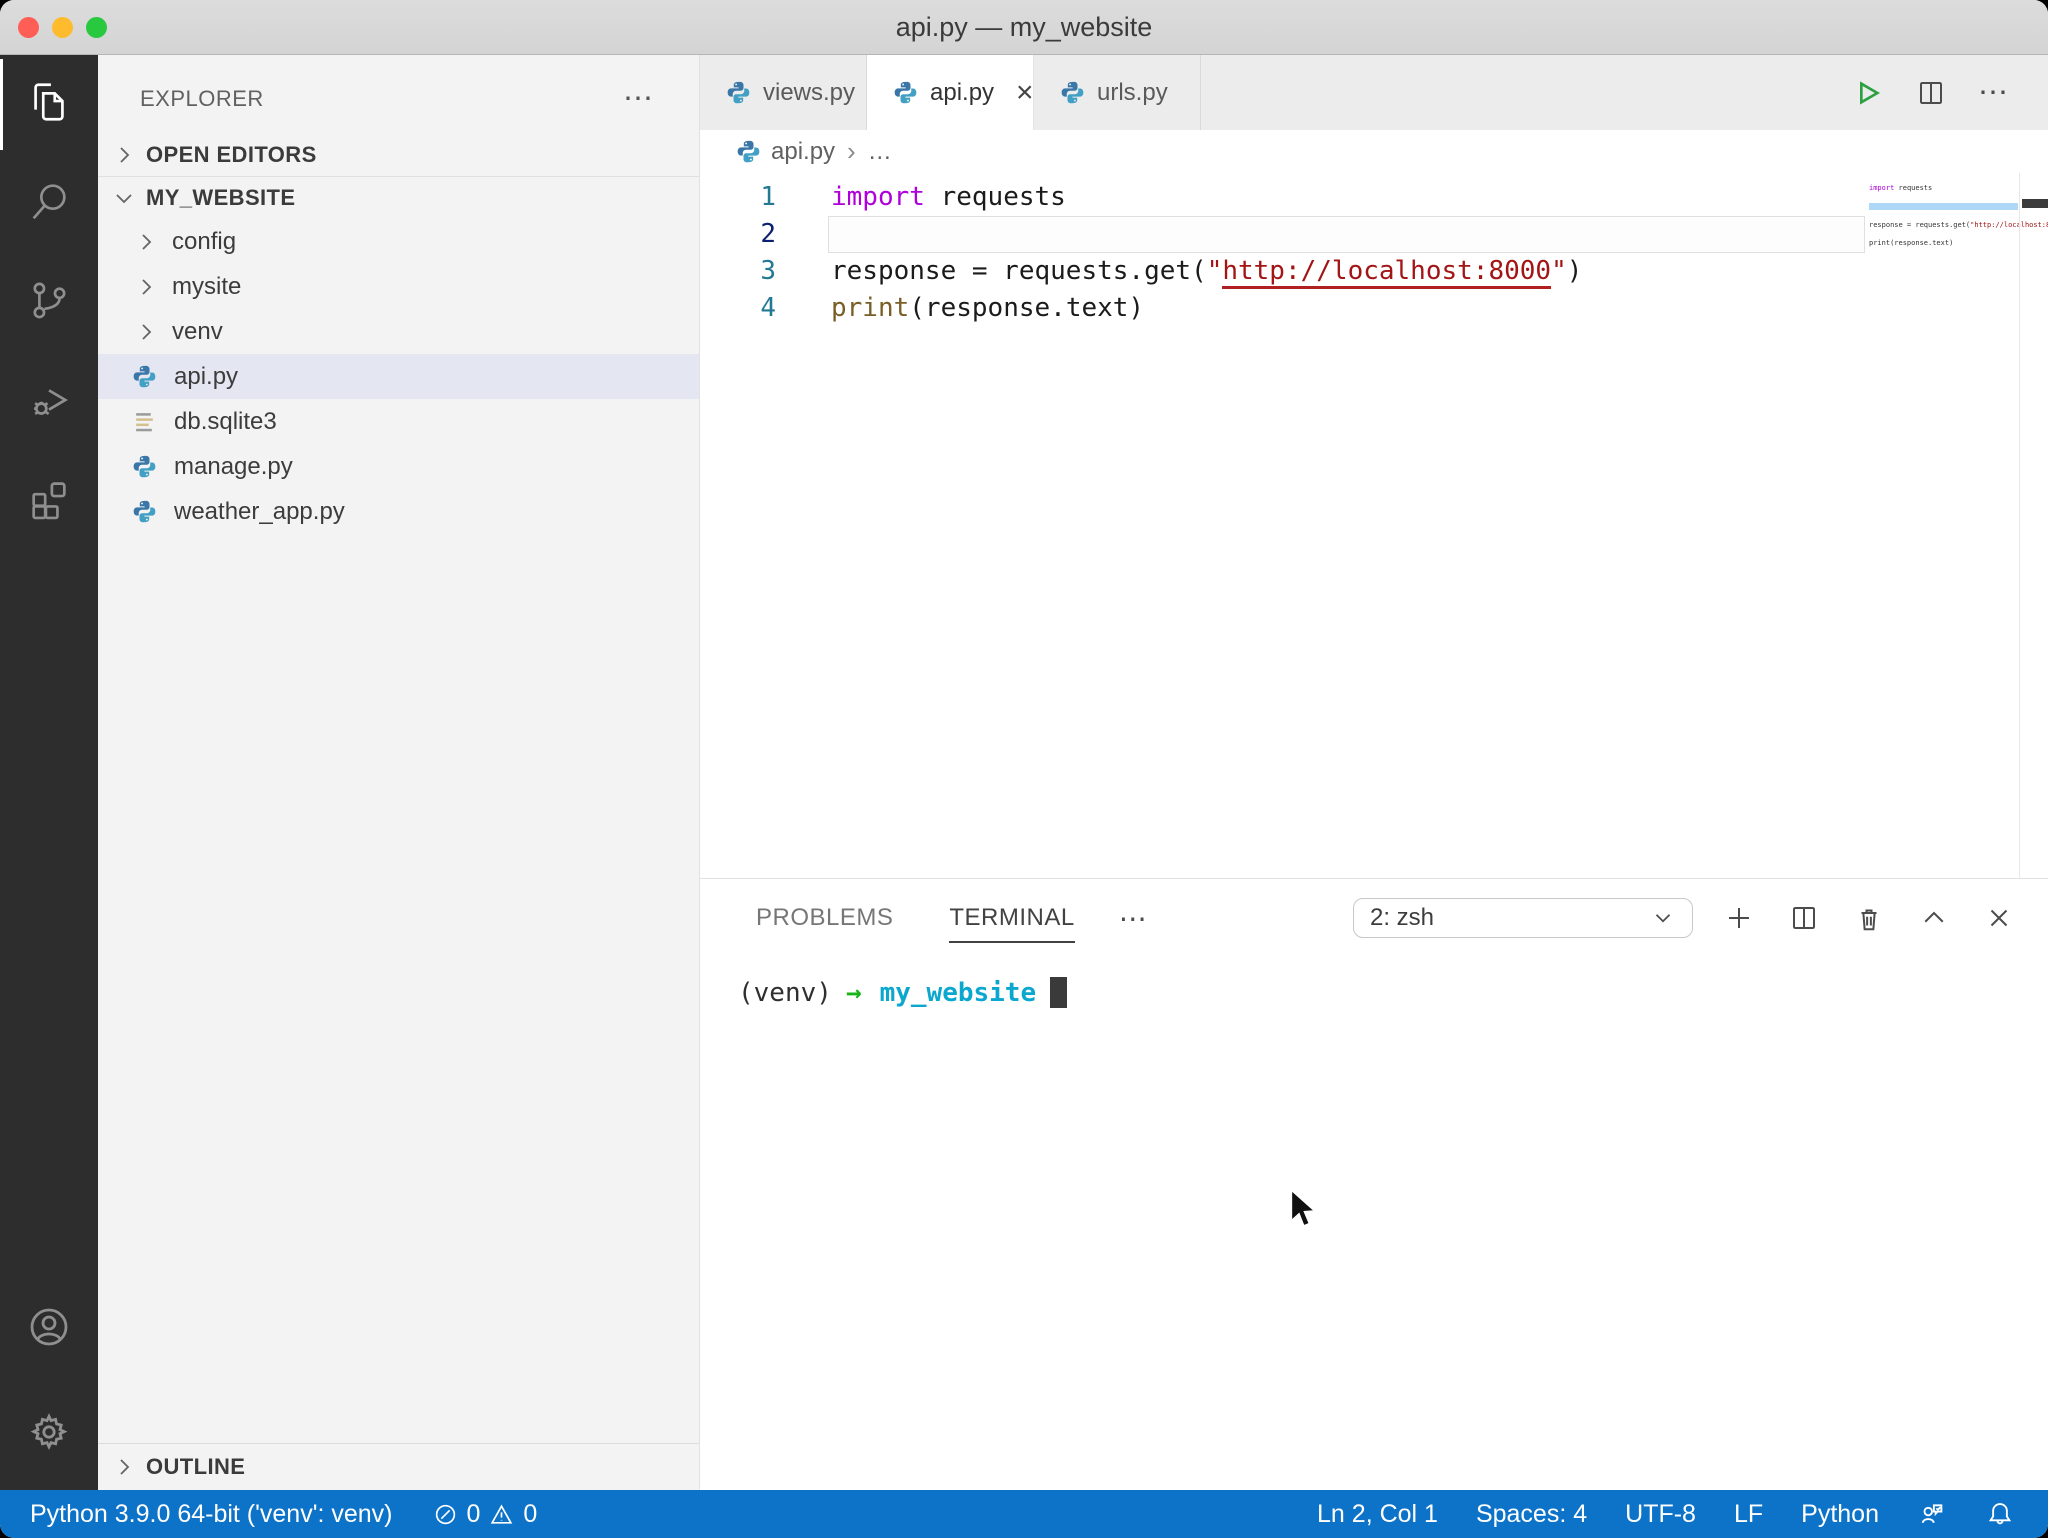 The height and width of the screenshot is (1538, 2048). What do you see at coordinates (1999, 918) in the screenshot?
I see `close-panel-icon` at bounding box center [1999, 918].